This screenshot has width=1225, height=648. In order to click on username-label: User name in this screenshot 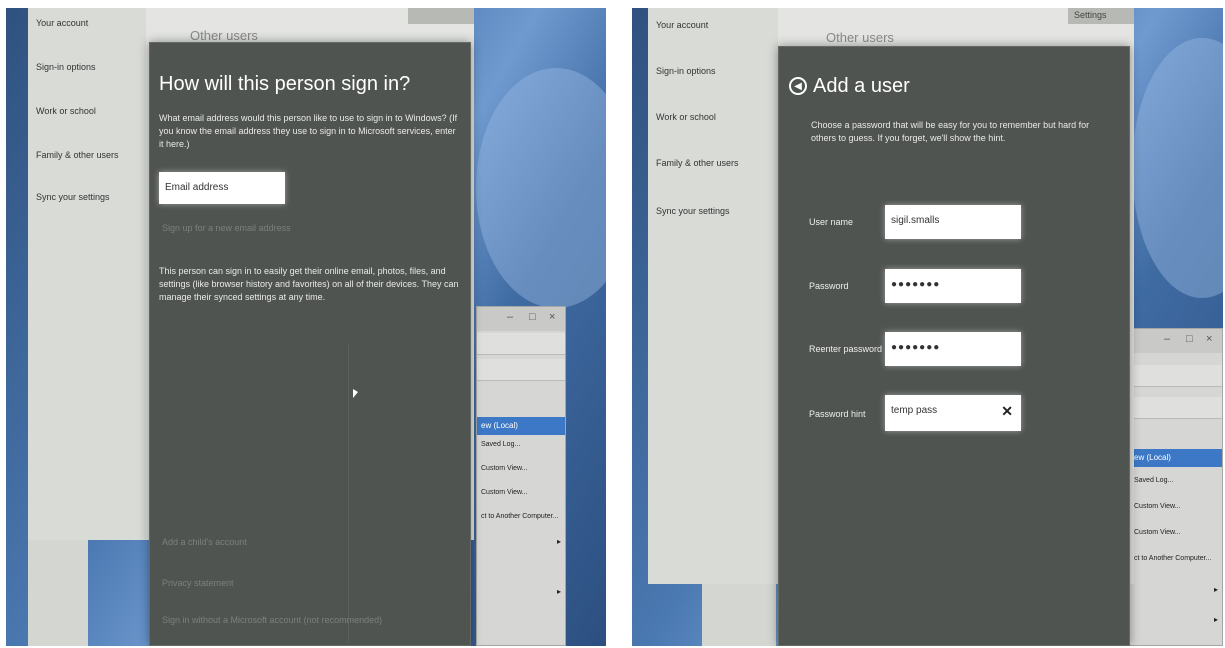, I will do `click(831, 222)`.